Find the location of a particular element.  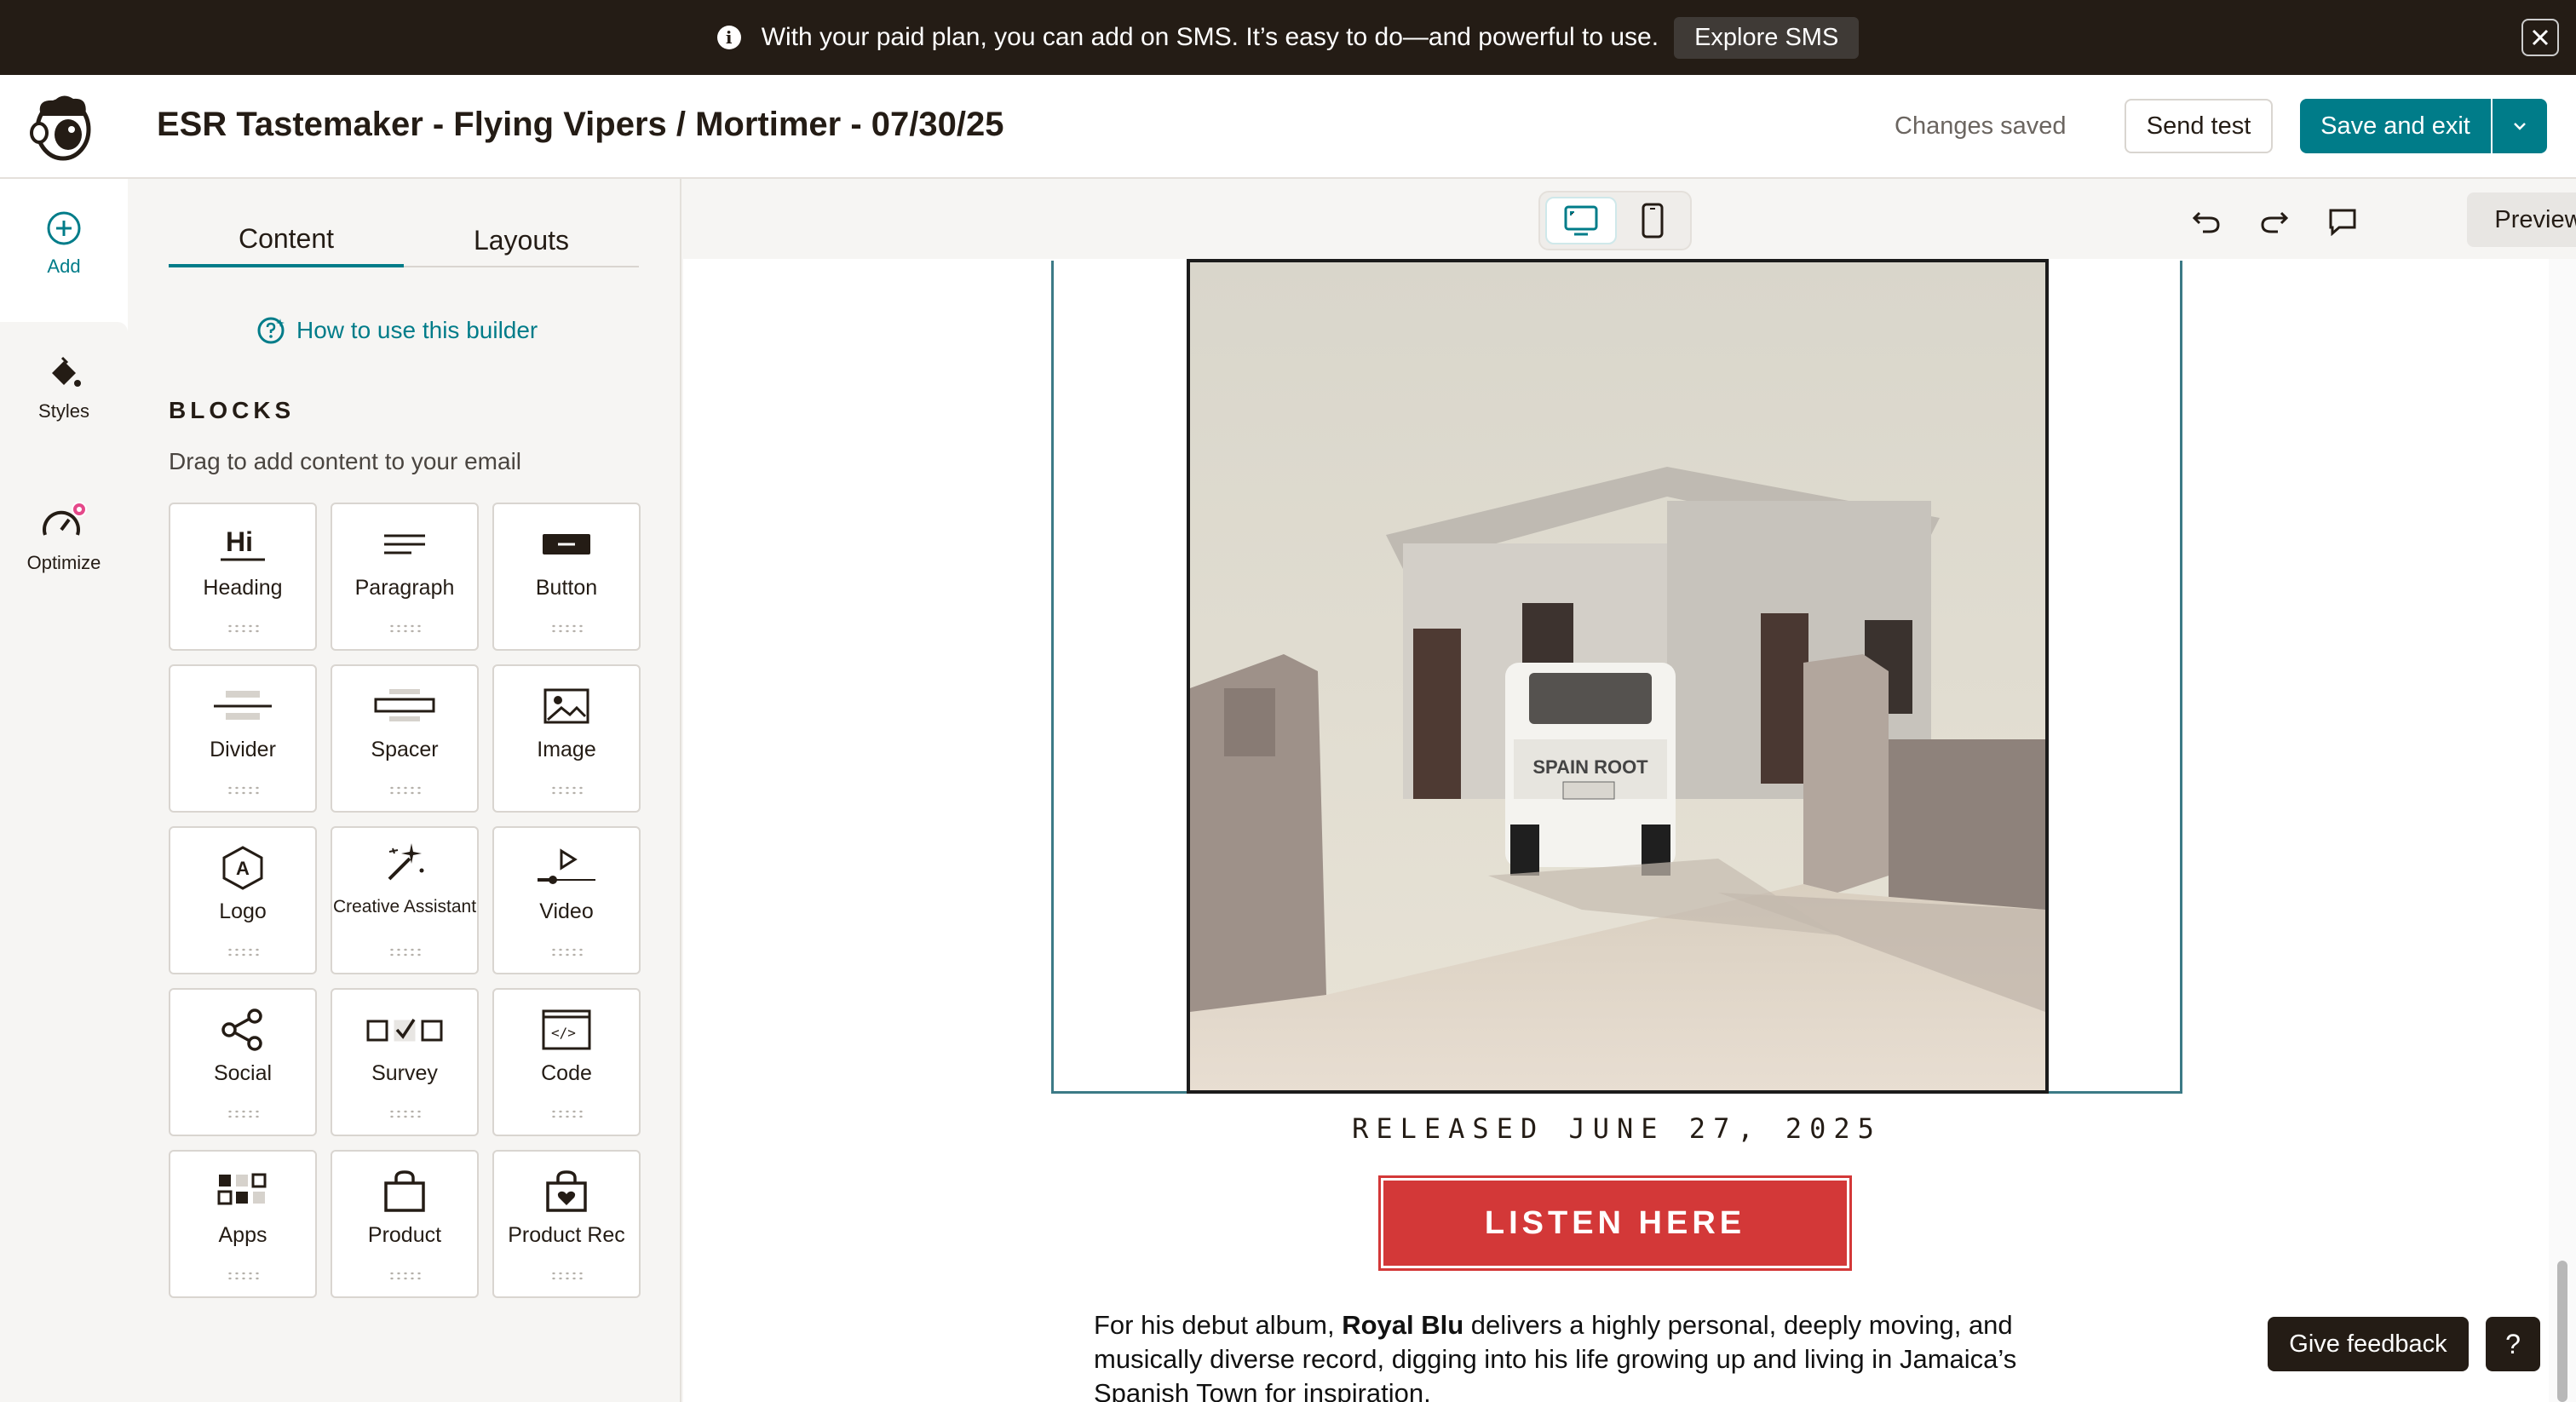

comments-button is located at coordinates (2343, 221).